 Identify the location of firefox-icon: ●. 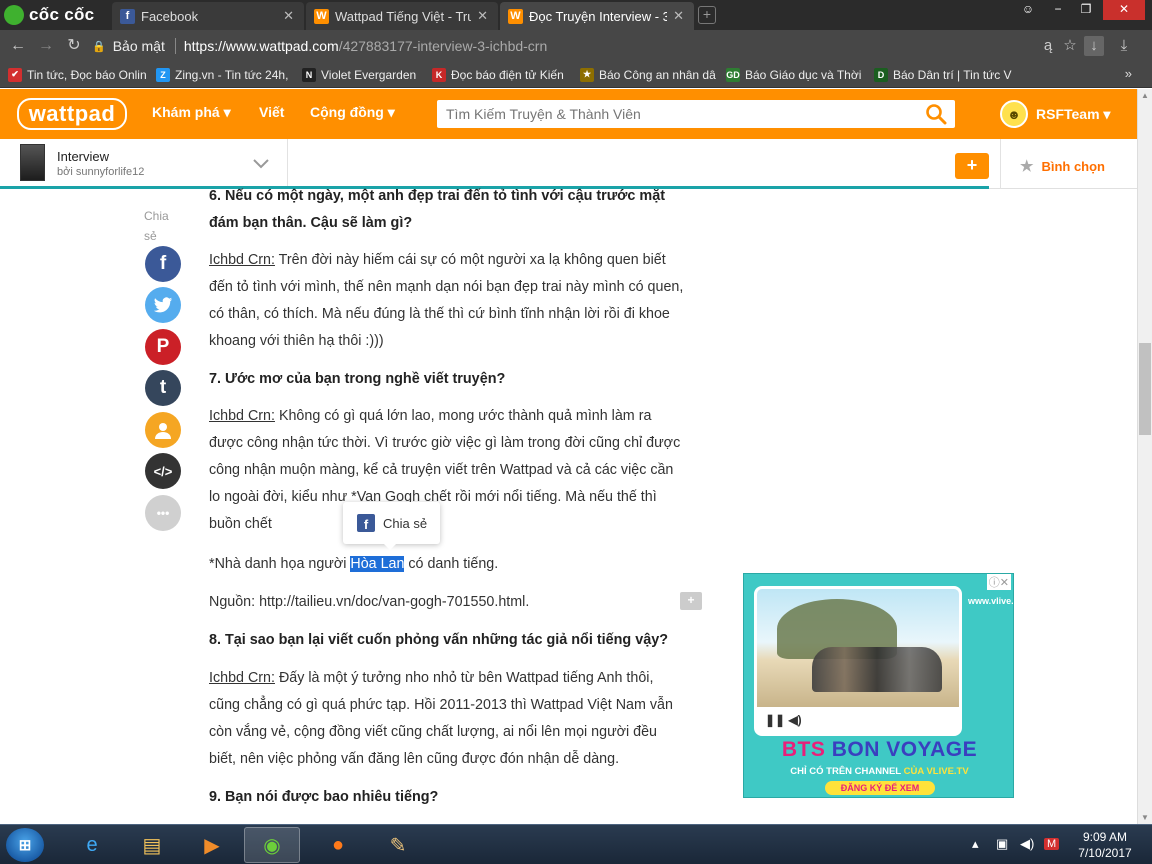
(338, 845).